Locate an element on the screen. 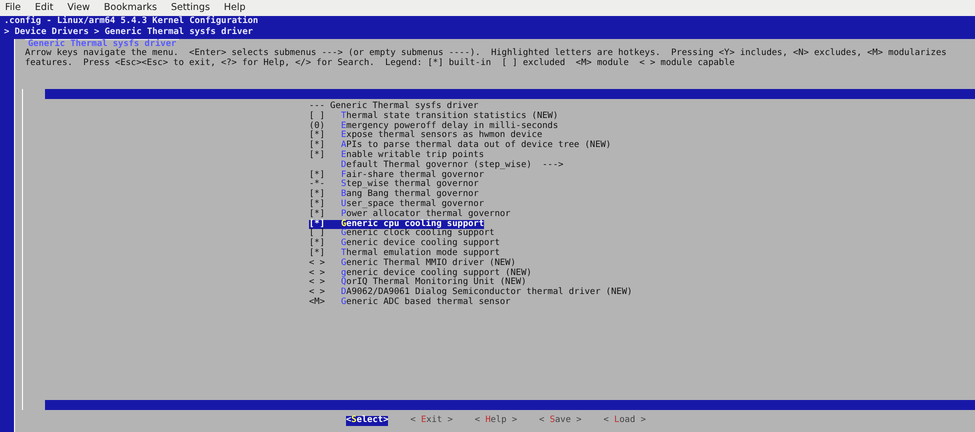 This screenshot has width=975, height=432. menu-item: Edit is located at coordinates (44, 8).